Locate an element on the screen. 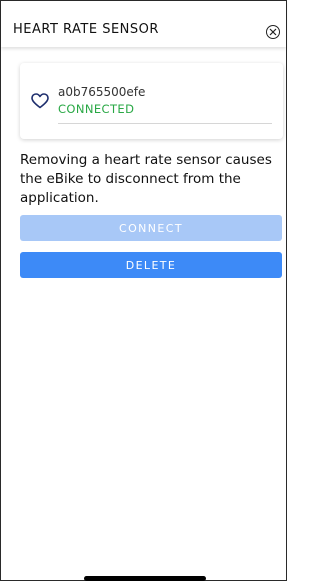 The height and width of the screenshot is (583, 320). close-icon is located at coordinates (273, 32).